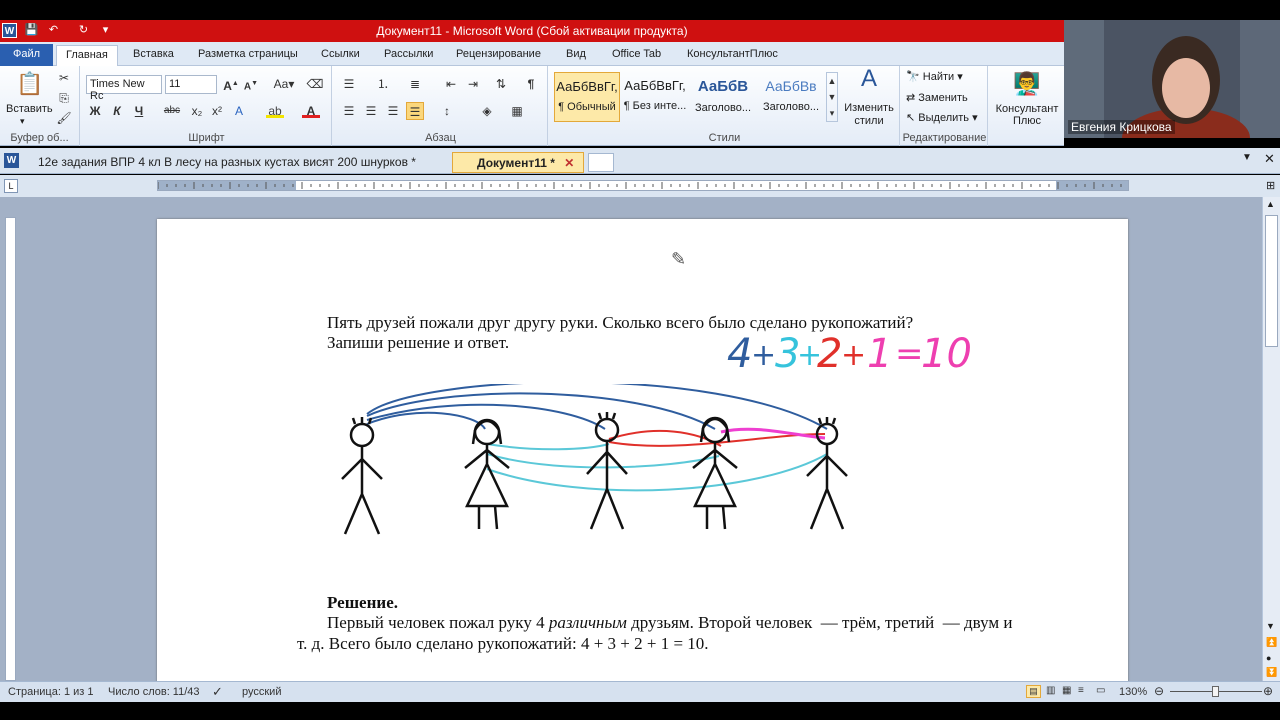 Image resolution: width=1280 pixels, height=720 pixels. Describe the element at coordinates (587, 97) in the screenshot. I see `style-normal: АаБбВвГг, ¶ Обычный` at that location.